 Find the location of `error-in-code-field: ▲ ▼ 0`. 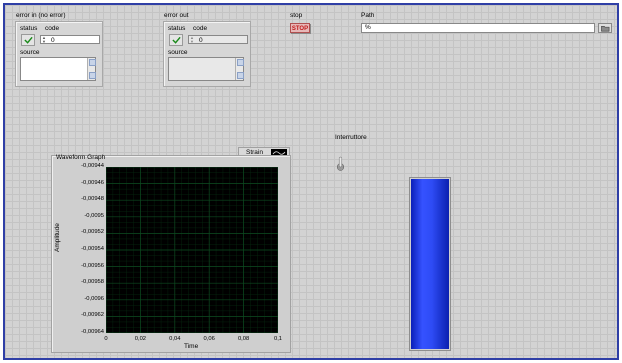

error-in-code-field: ▲ ▼ 0 is located at coordinates (70, 39).